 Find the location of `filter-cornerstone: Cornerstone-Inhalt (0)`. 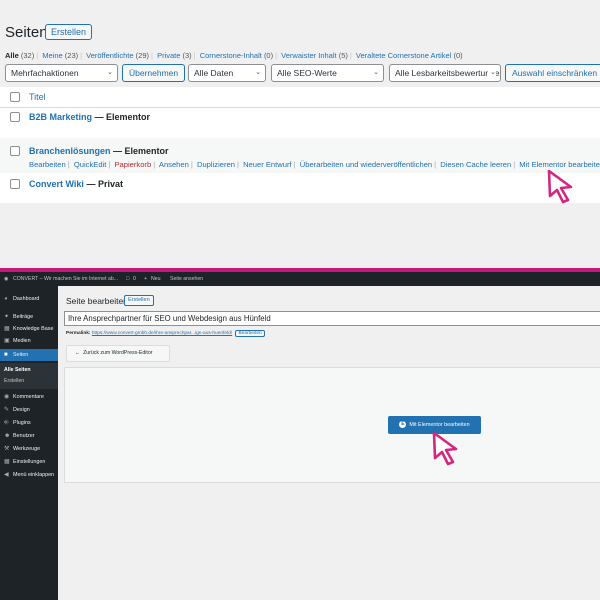

filter-cornerstone: Cornerstone-Inhalt (0) is located at coordinates (236, 55).